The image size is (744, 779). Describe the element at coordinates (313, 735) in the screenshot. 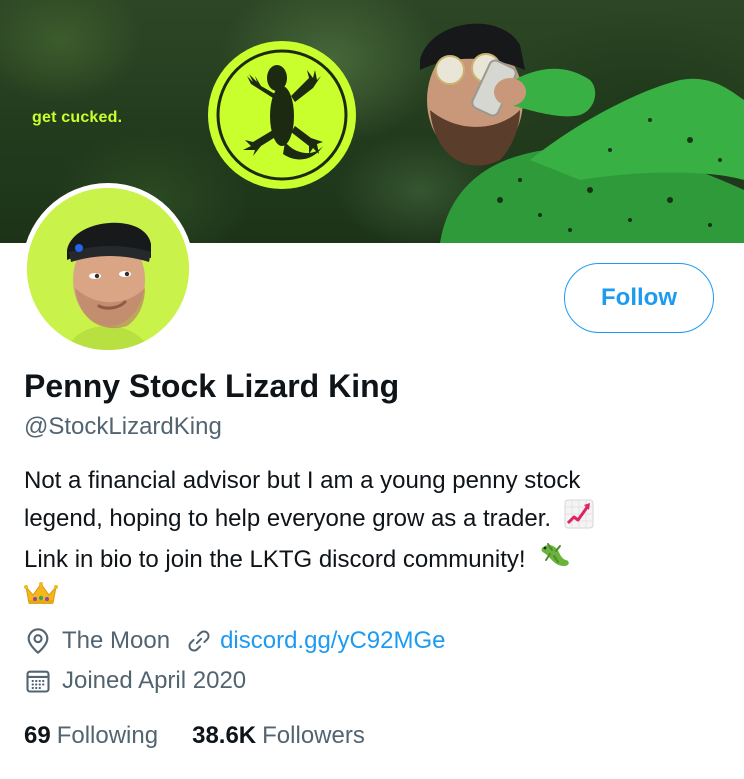

I see `followers-label: Followers` at that location.